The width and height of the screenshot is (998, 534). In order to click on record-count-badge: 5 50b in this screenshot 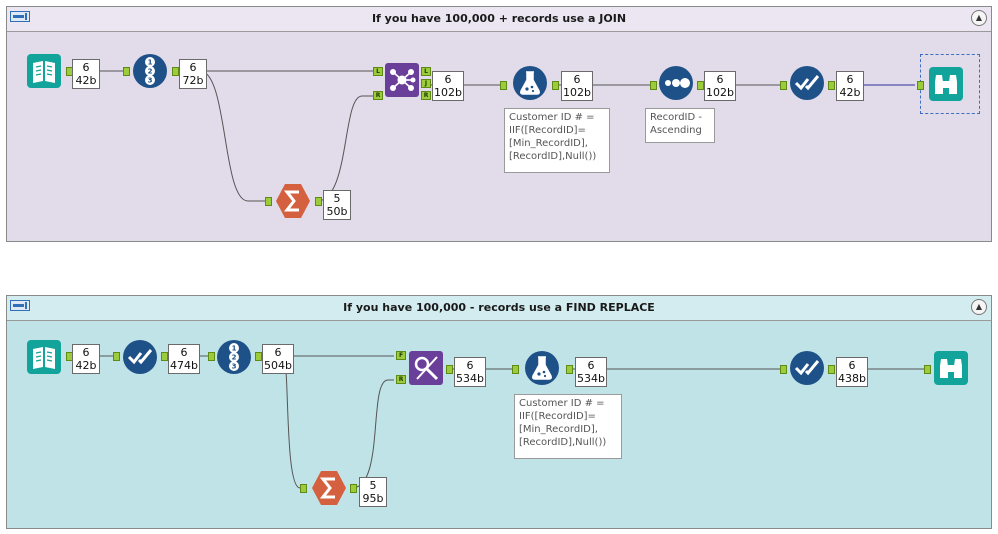, I will do `click(337, 205)`.